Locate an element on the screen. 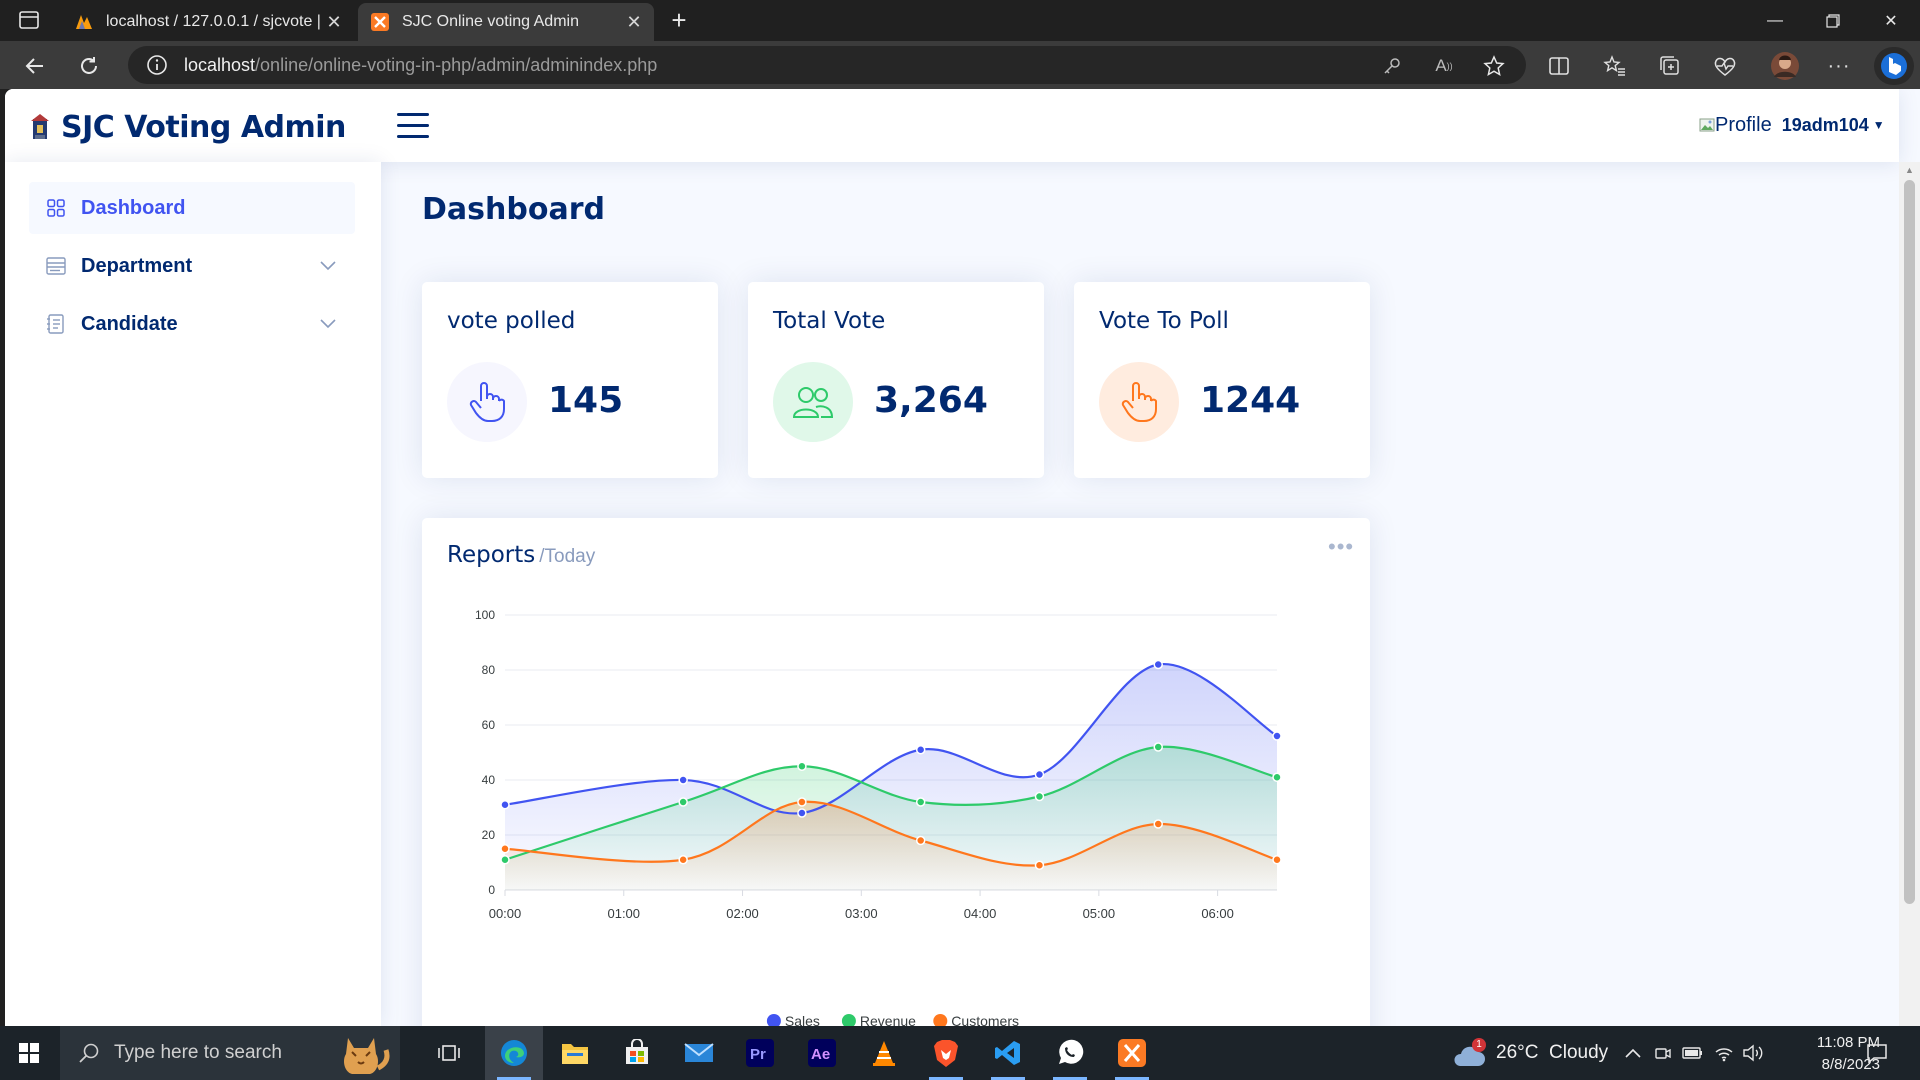  brand-name: SJC Voting Admin is located at coordinates (203, 127).